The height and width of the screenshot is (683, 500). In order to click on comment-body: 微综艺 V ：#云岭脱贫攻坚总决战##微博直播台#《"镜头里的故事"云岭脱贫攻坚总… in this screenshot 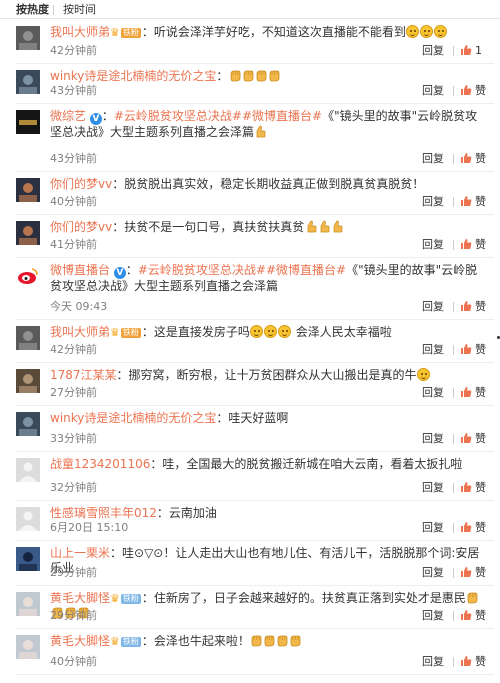, I will do `click(268, 124)`.